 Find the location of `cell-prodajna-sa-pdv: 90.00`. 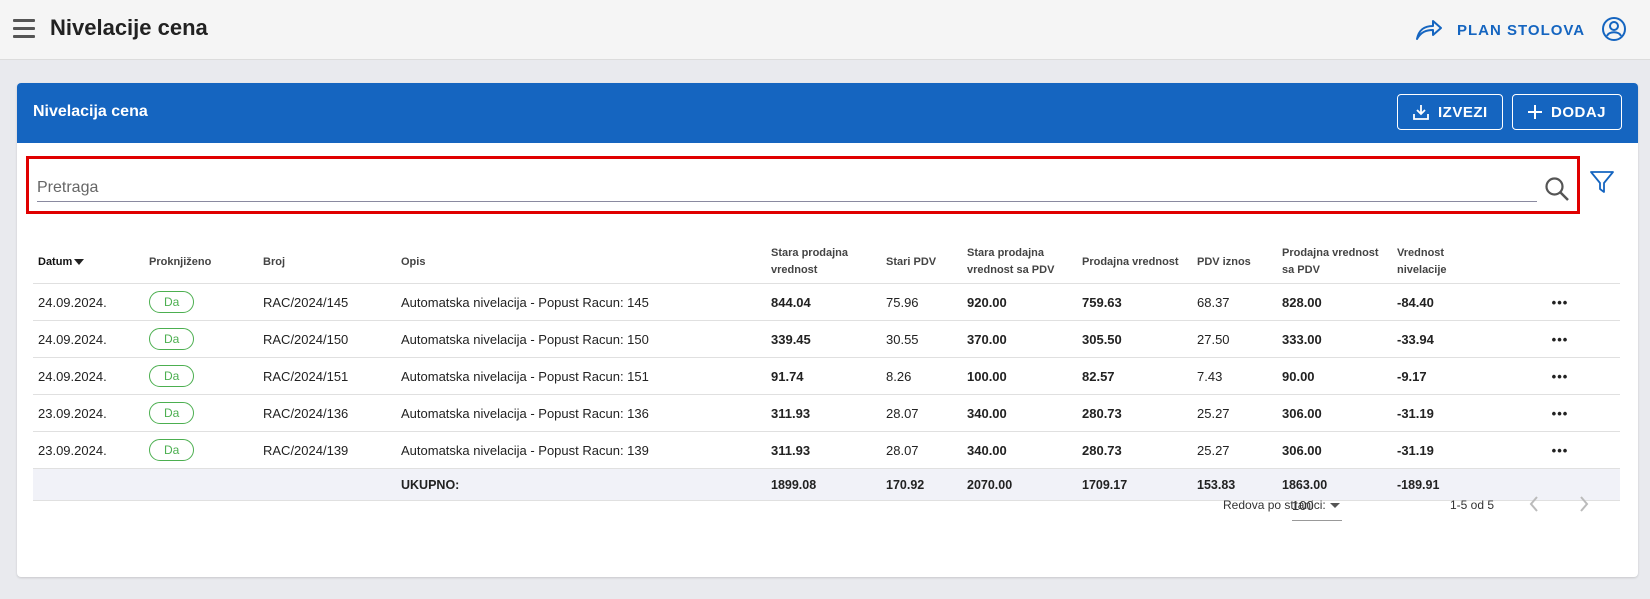

cell-prodajna-sa-pdv: 90.00 is located at coordinates (1334, 376).